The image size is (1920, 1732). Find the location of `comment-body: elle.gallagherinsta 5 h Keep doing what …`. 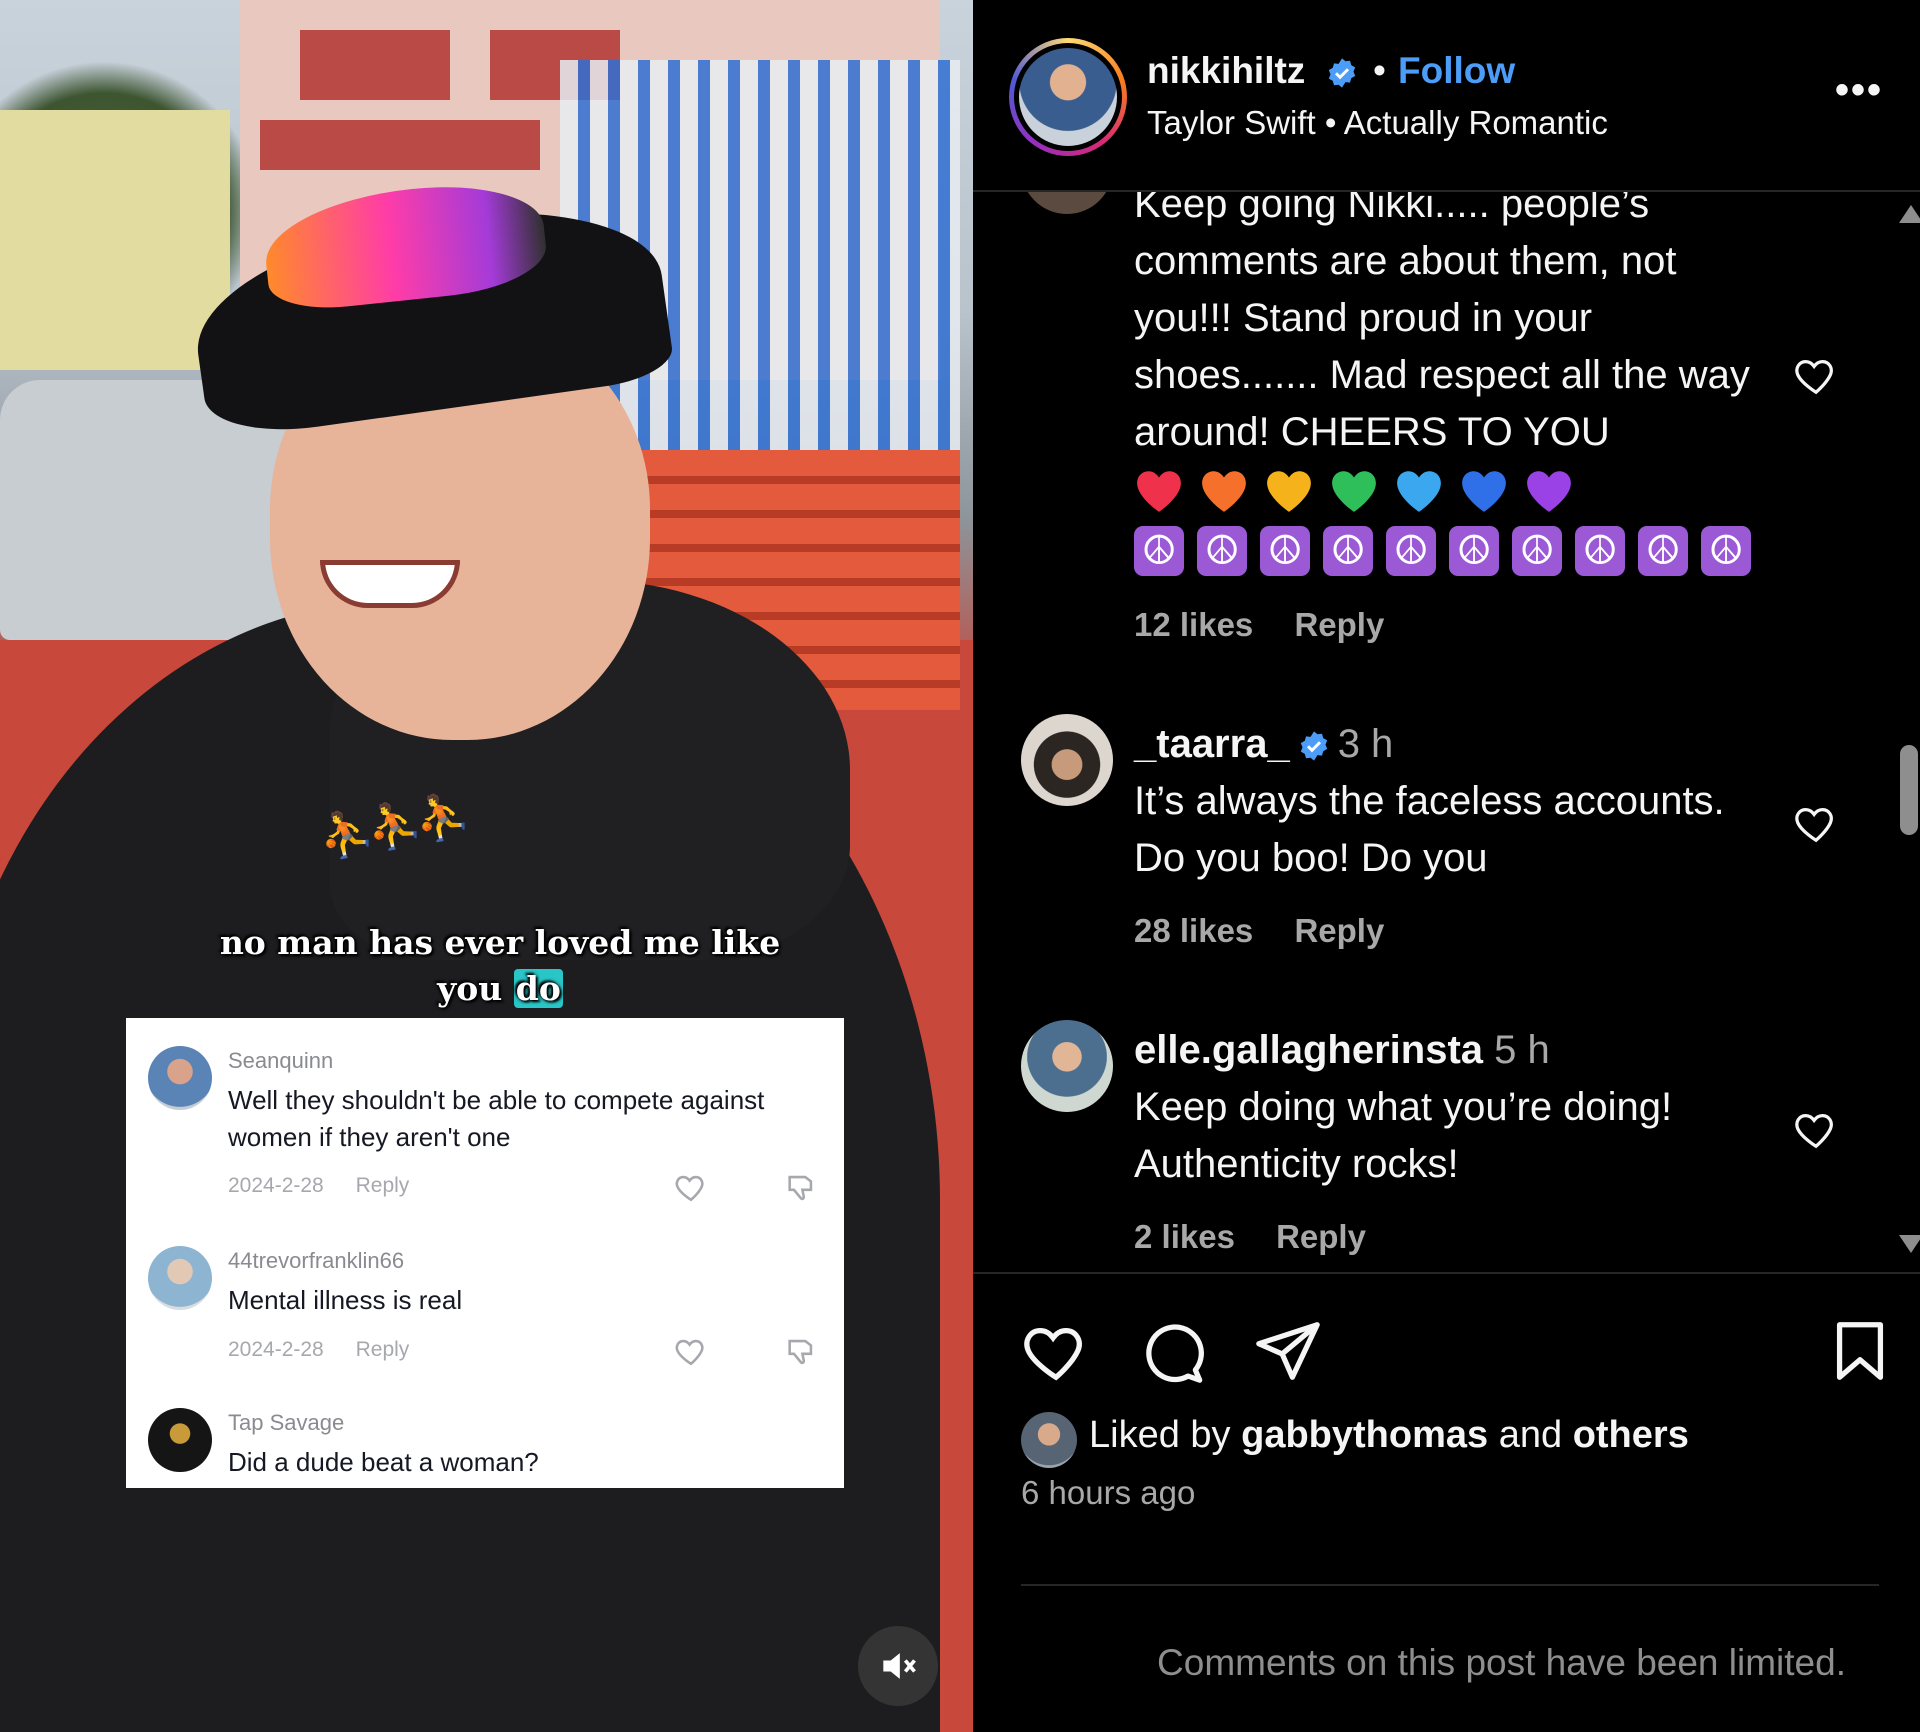

comment-body: elle.gallagherinsta 5 h Keep doing what … is located at coordinates (1454, 1107).